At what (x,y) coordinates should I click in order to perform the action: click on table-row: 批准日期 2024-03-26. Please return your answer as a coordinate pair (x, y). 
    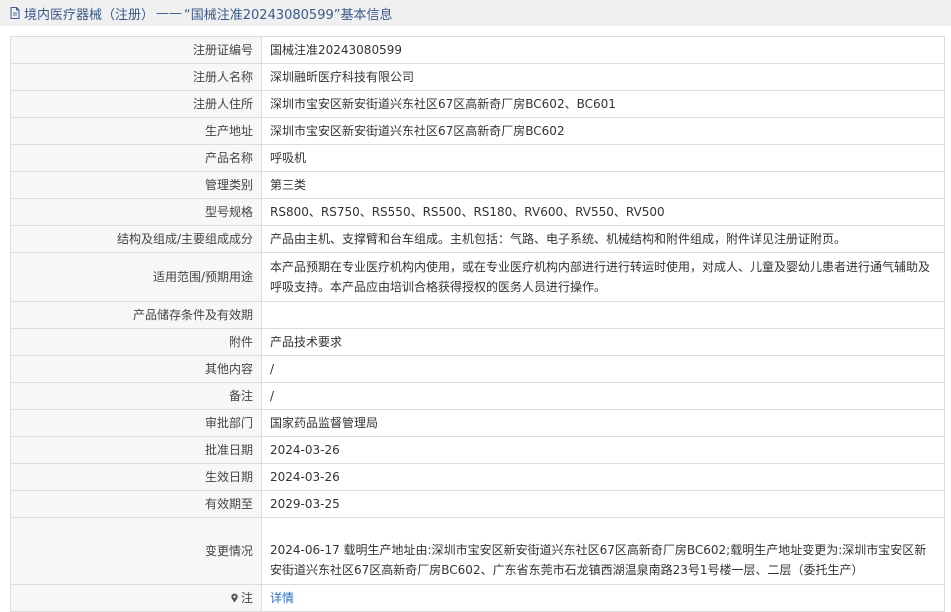
    Looking at the image, I should click on (477, 450).